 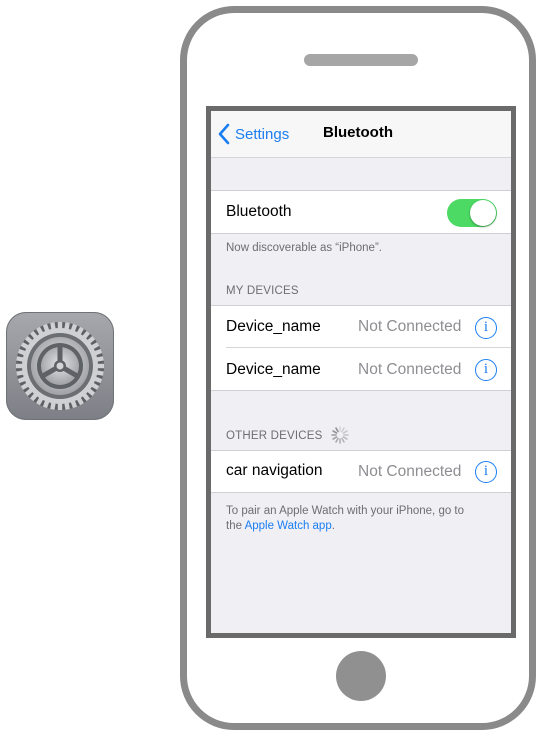 I want to click on gear-icon, so click(x=60, y=366).